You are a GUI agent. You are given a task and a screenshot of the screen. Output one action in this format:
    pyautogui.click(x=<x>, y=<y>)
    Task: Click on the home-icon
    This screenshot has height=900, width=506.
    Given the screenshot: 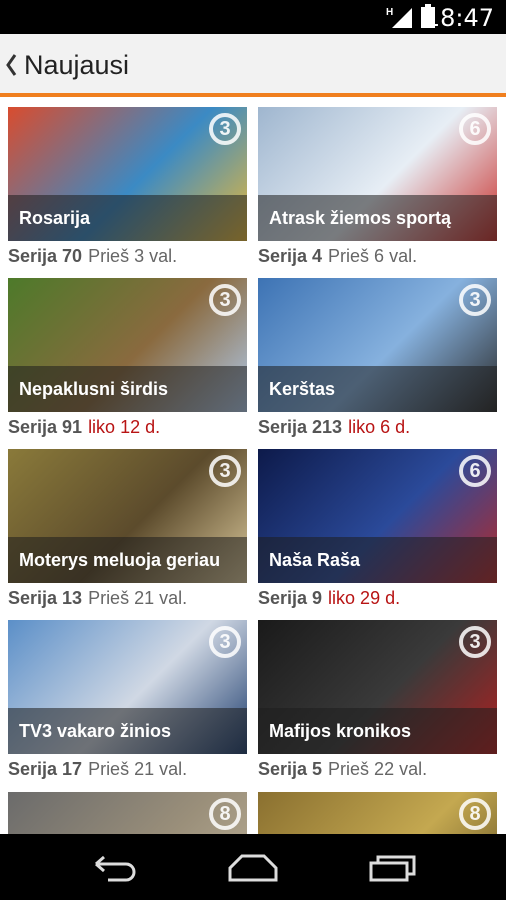 What is the action you would take?
    pyautogui.click(x=253, y=867)
    